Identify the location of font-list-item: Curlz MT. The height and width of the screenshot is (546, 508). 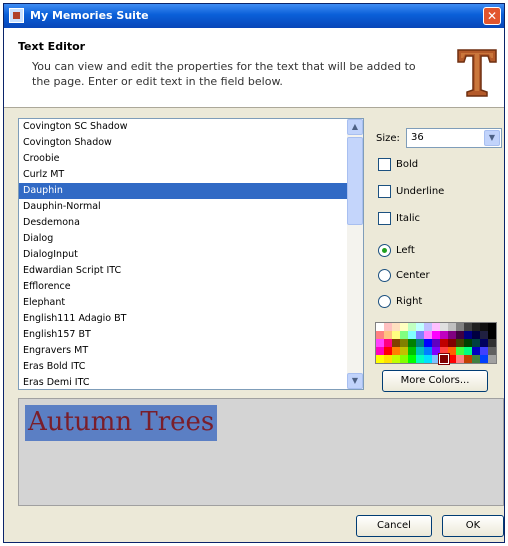
(183, 175).